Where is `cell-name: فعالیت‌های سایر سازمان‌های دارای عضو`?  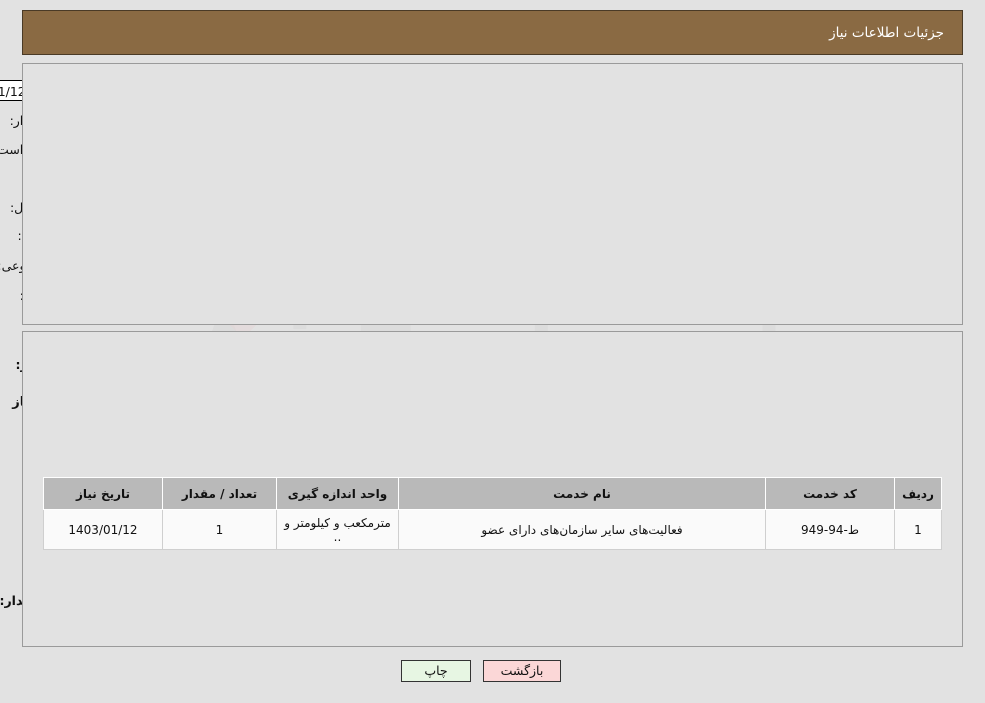
cell-name: فعالیت‌های سایر سازمان‌های دارای عضو is located at coordinates (582, 529).